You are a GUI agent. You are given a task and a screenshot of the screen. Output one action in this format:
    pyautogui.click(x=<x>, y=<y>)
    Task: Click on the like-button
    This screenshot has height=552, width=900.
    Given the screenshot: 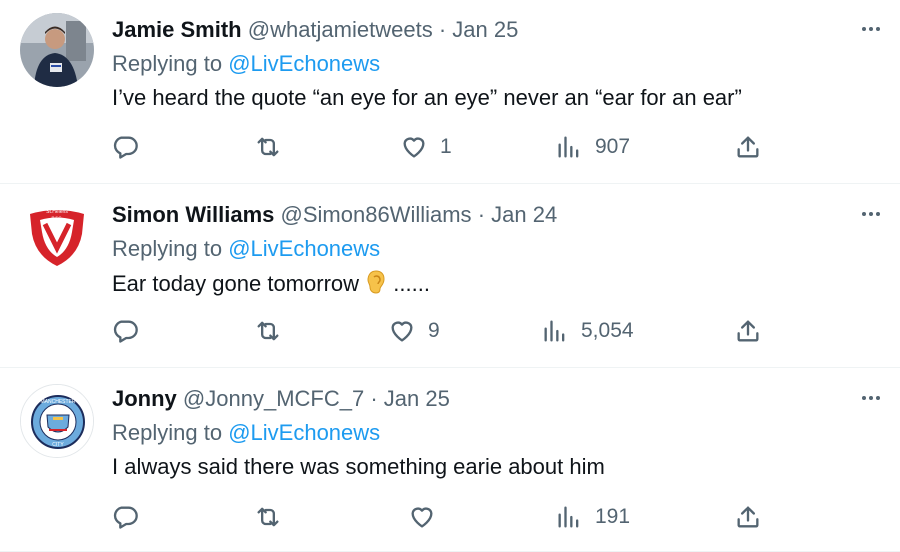 What is the action you would take?
    pyautogui.click(x=428, y=517)
    